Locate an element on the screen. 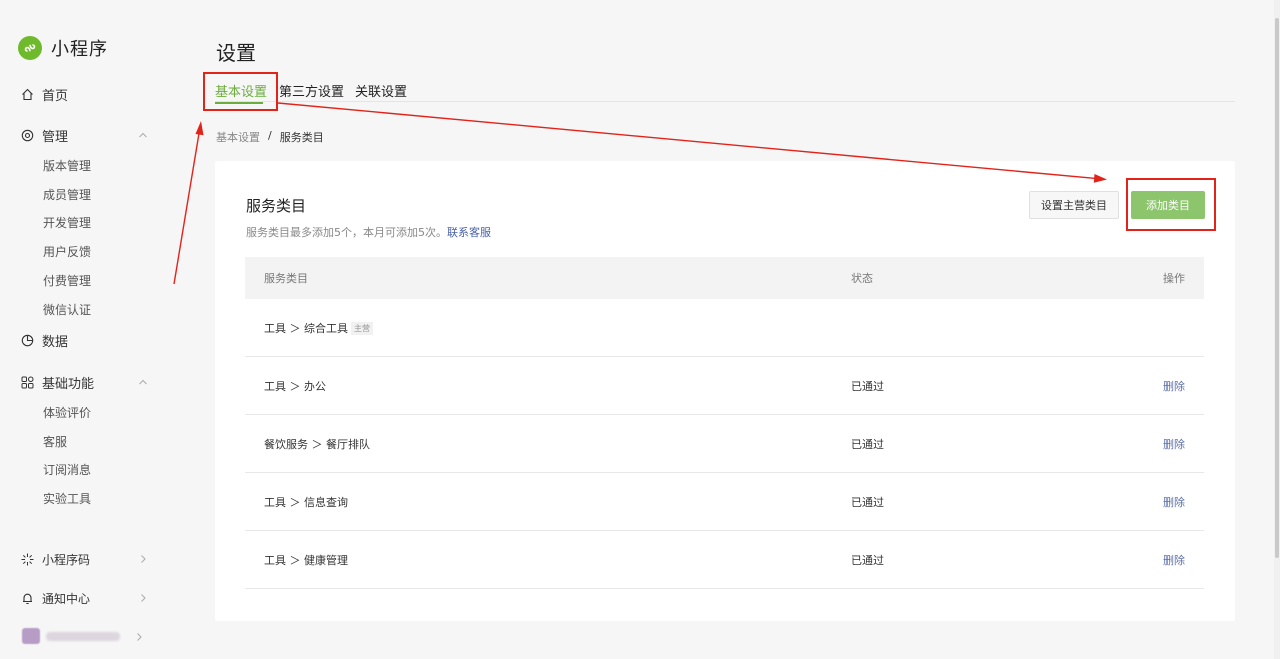 The width and height of the screenshot is (1280, 659). sidebar-item-version: 版本管理 is located at coordinates (67, 166).